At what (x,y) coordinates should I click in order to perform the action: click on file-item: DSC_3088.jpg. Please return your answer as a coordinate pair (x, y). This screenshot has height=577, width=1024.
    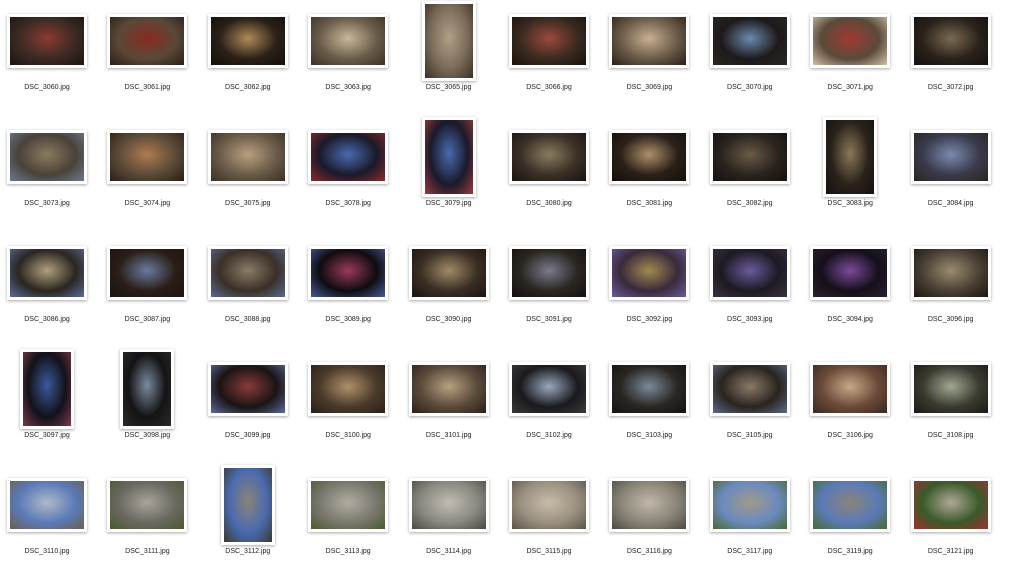
    Looking at the image, I should click on (248, 290).